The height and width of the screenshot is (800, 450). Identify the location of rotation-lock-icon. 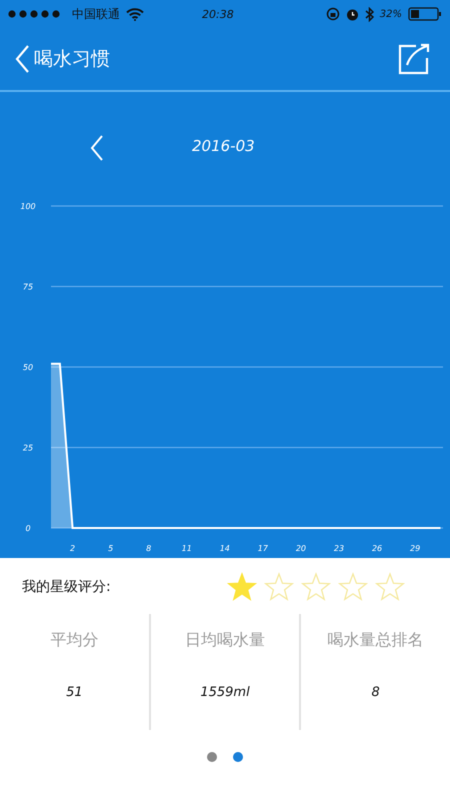
(333, 14).